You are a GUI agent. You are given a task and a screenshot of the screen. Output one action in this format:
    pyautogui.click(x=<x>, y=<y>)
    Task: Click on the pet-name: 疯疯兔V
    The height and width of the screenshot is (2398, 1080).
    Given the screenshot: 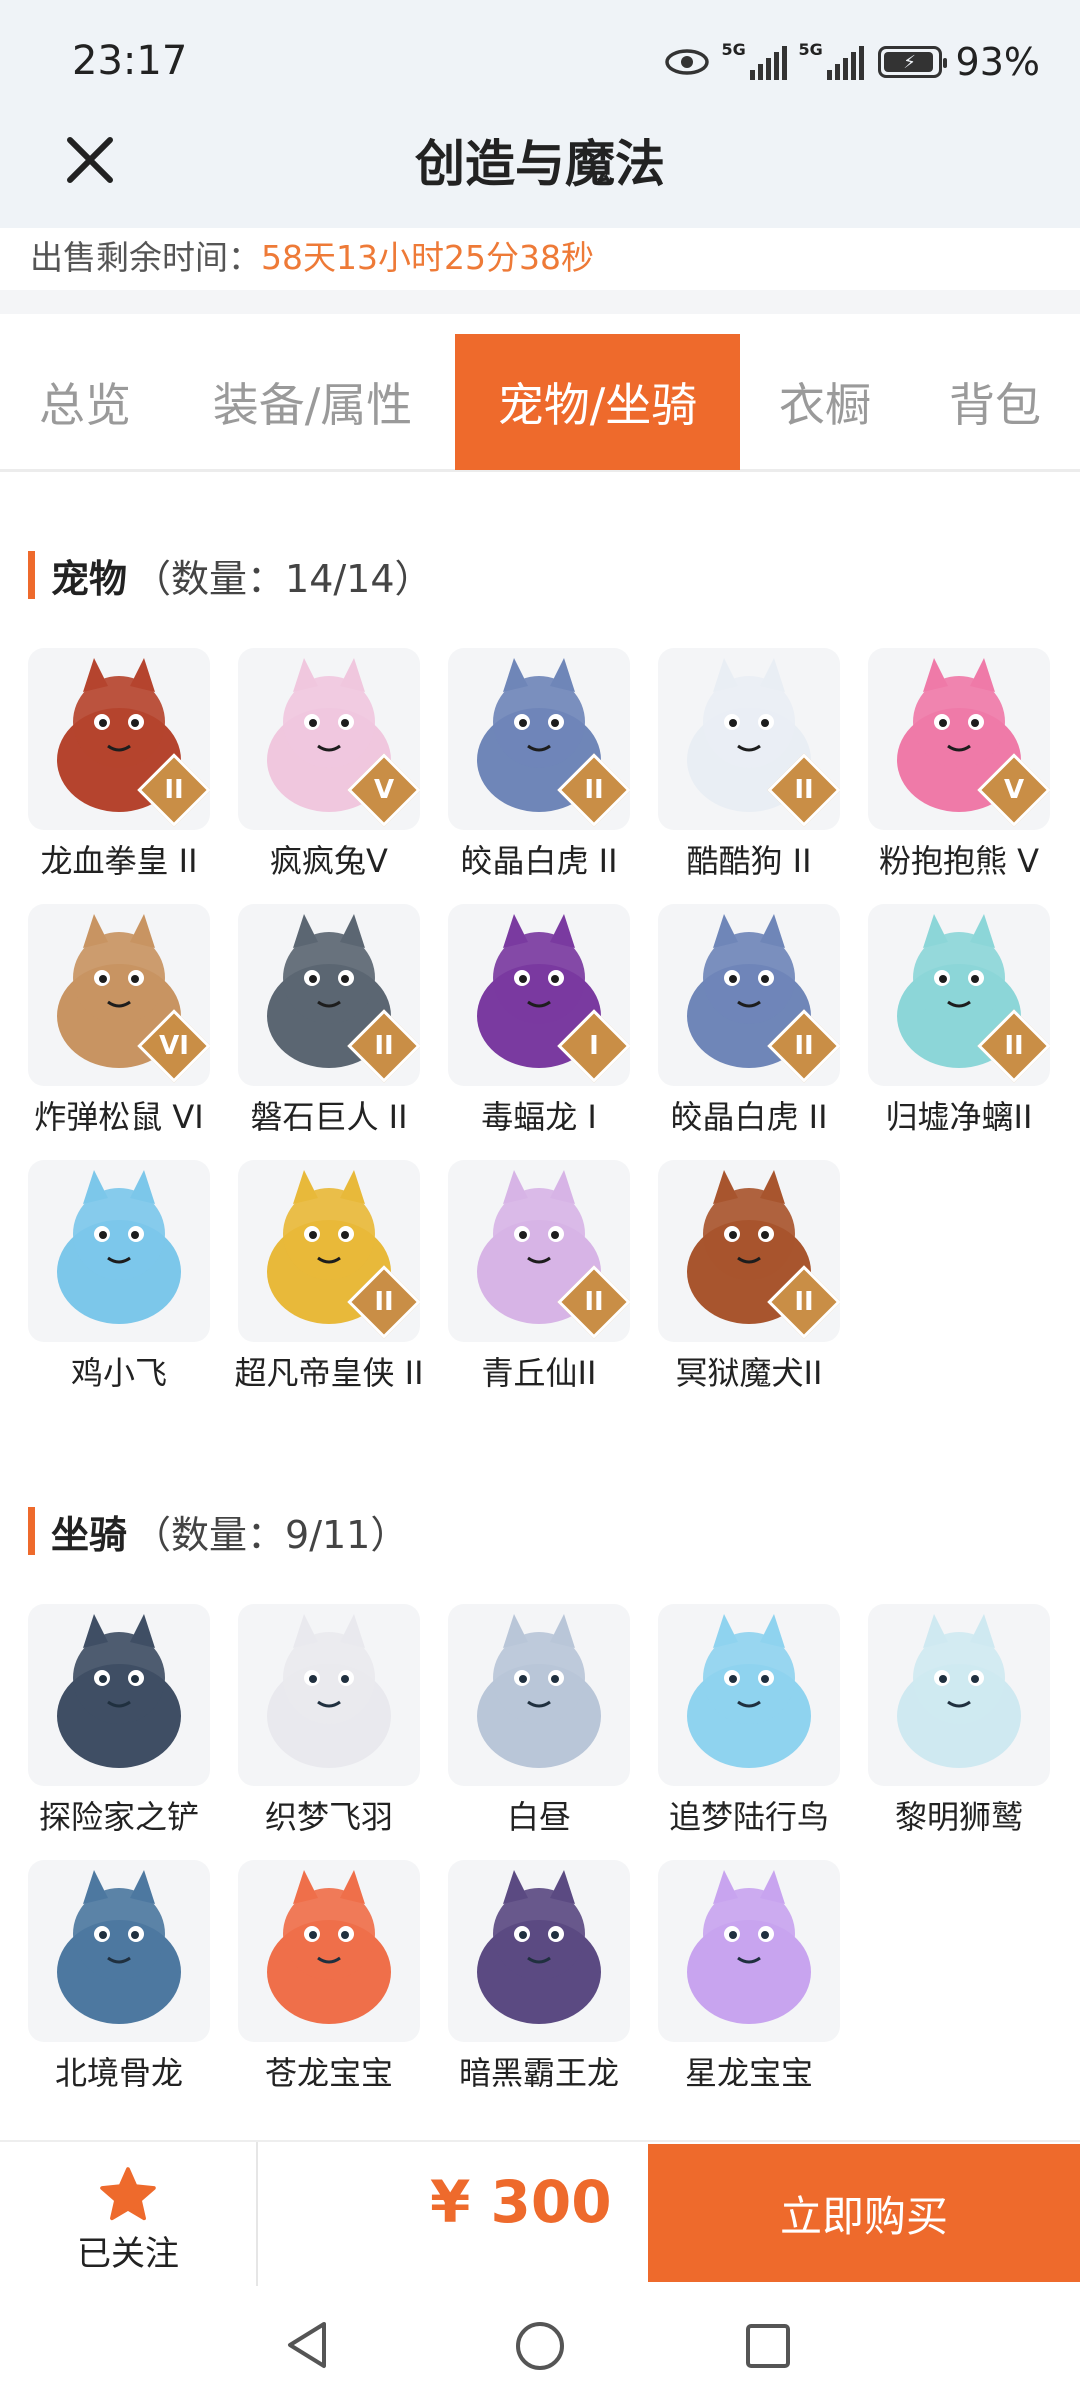 What is the action you would take?
    pyautogui.click(x=329, y=861)
    